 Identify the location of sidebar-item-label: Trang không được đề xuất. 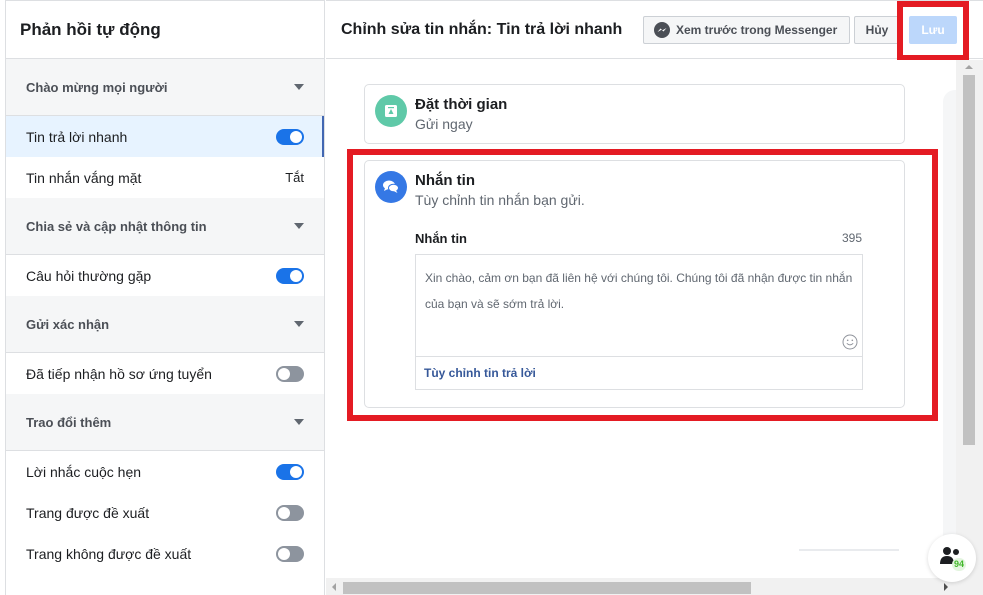
(109, 553).